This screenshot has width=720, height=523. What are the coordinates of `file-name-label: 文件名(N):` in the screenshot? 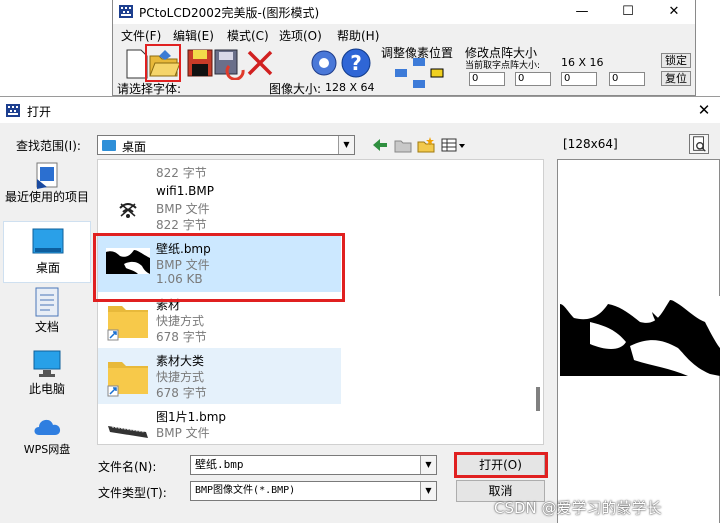 It's located at (127, 467).